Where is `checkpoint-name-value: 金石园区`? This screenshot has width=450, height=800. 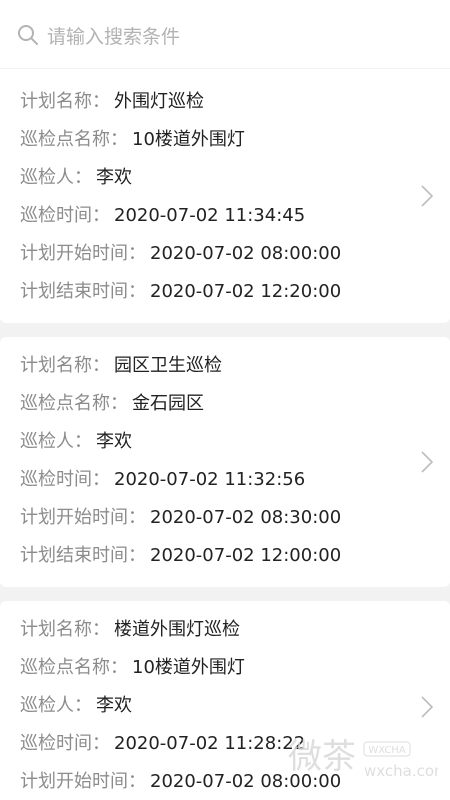 checkpoint-name-value: 金石园区 is located at coordinates (168, 403).